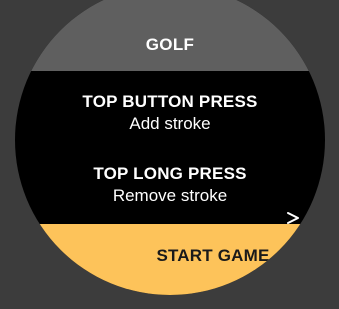  I want to click on instruction-title: TOP LONG PRESS, so click(170, 173).